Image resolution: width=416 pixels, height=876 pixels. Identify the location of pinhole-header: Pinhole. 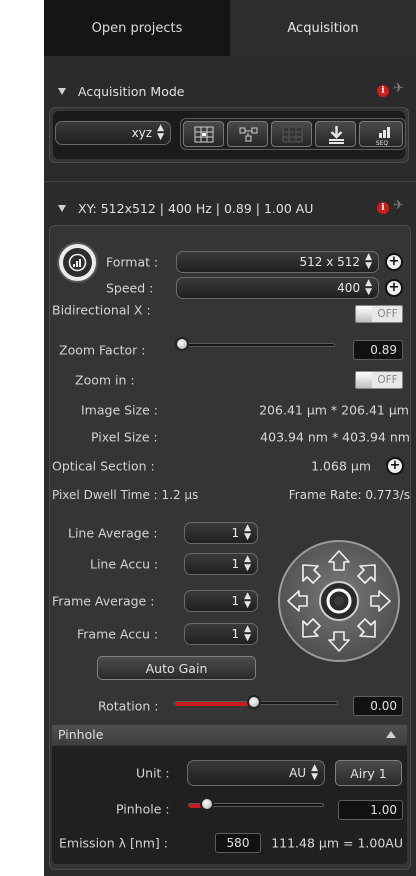
(229, 735).